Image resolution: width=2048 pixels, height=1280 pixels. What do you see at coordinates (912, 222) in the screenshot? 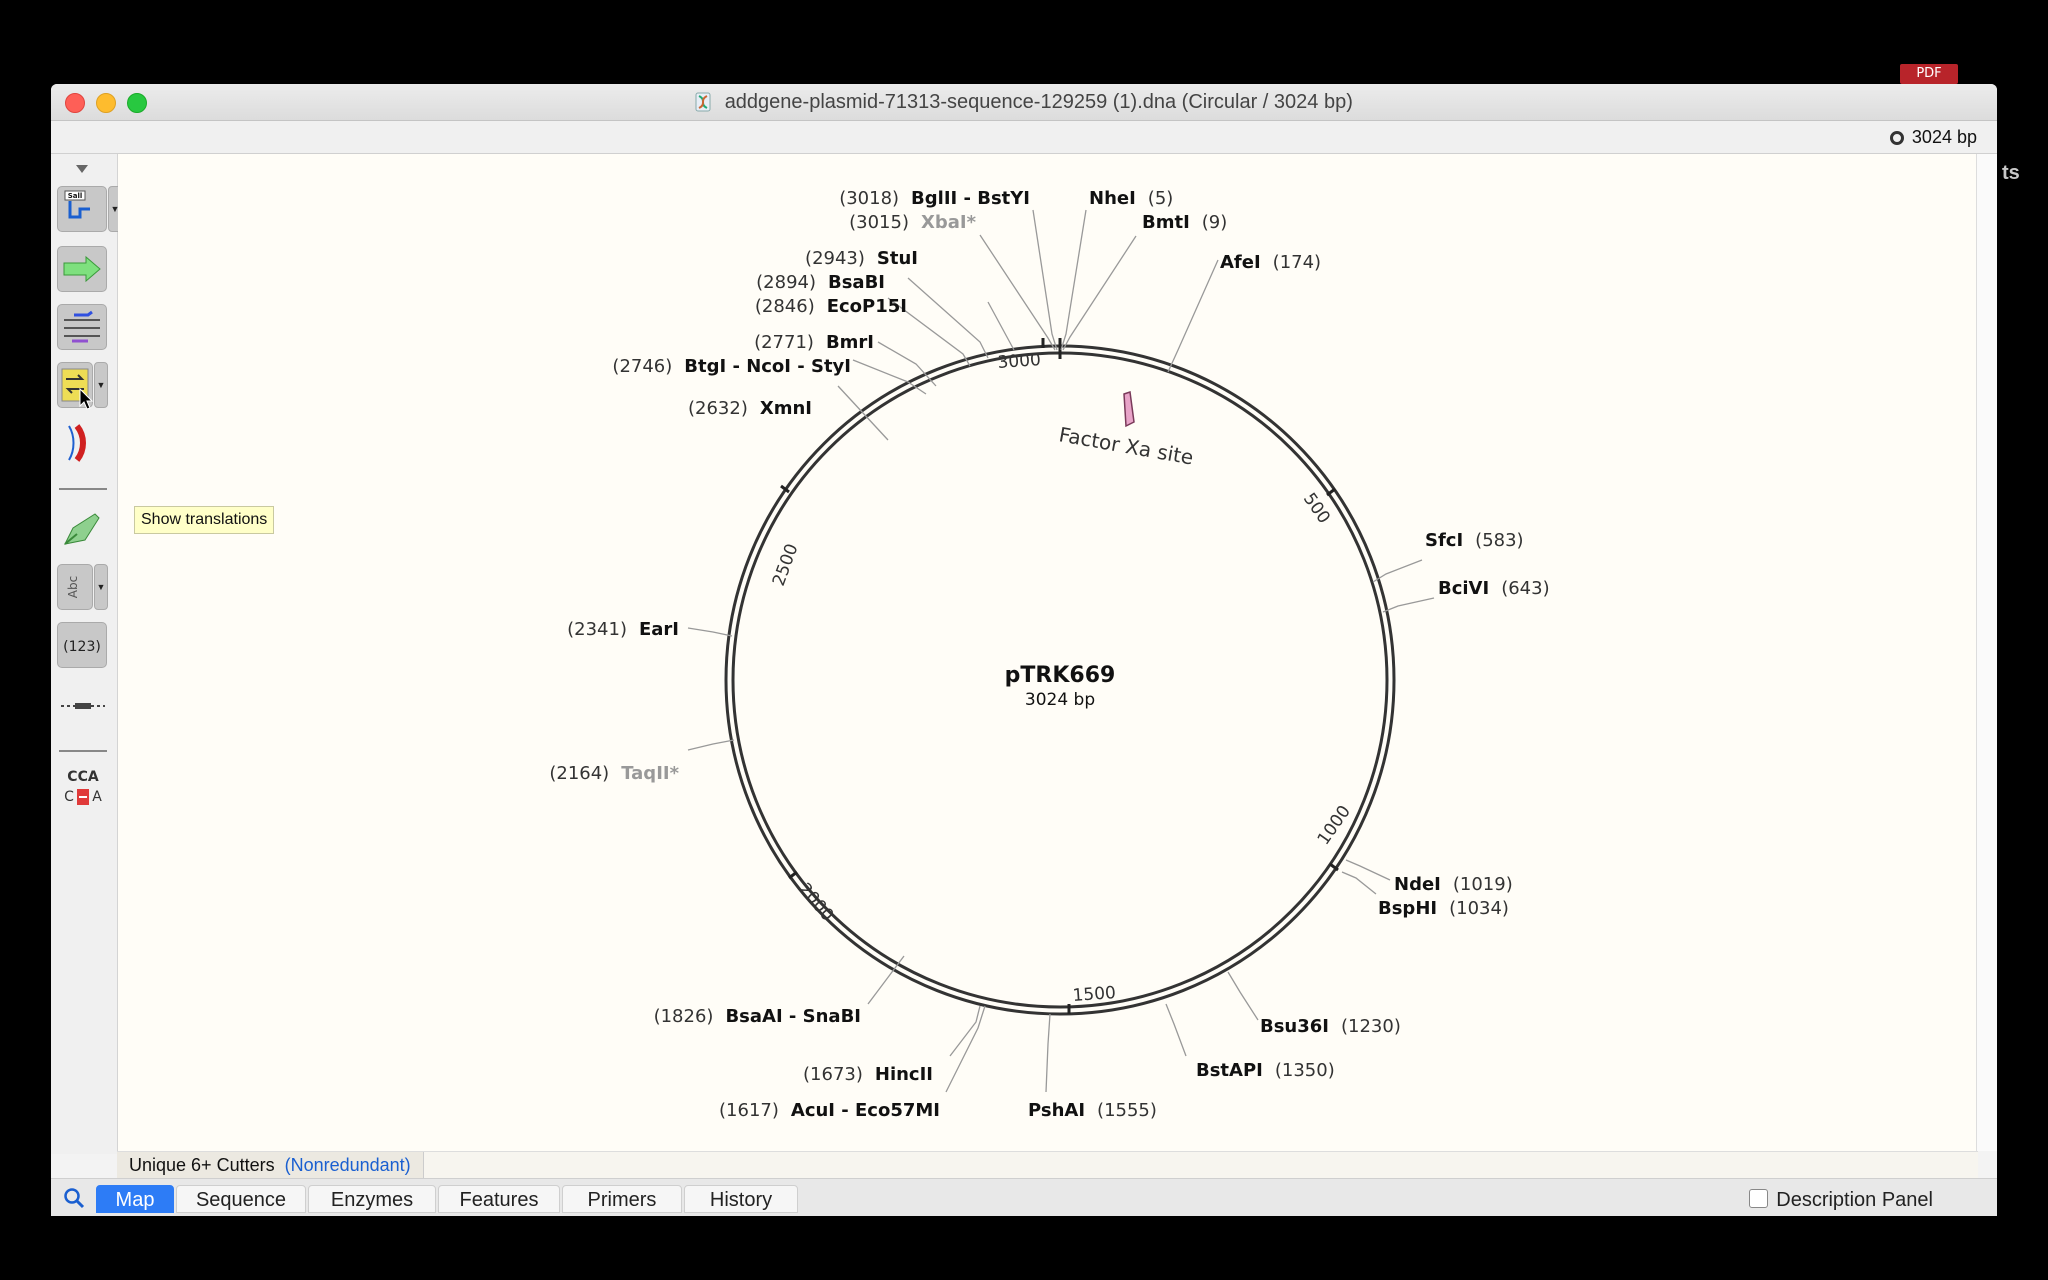
I see `enzyme-label-xbai: (3015) XbaI*` at bounding box center [912, 222].